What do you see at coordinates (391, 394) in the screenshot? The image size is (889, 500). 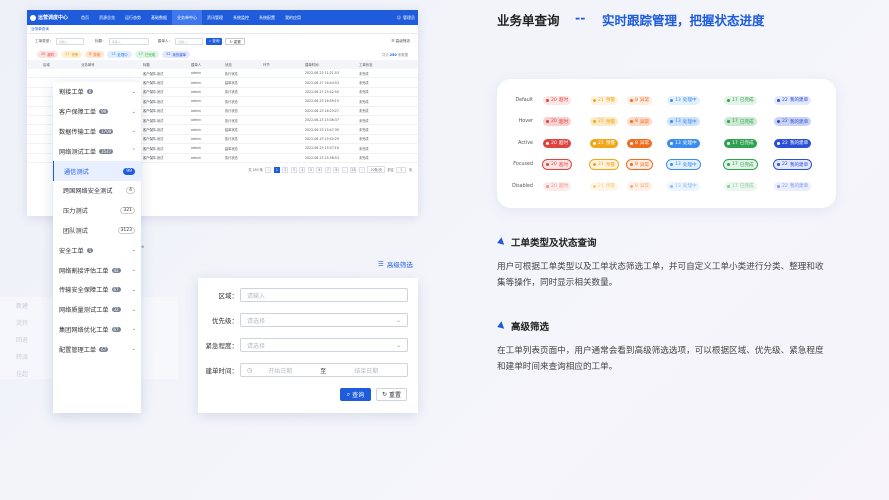 I see `form-reset-button: ↻ 重置` at bounding box center [391, 394].